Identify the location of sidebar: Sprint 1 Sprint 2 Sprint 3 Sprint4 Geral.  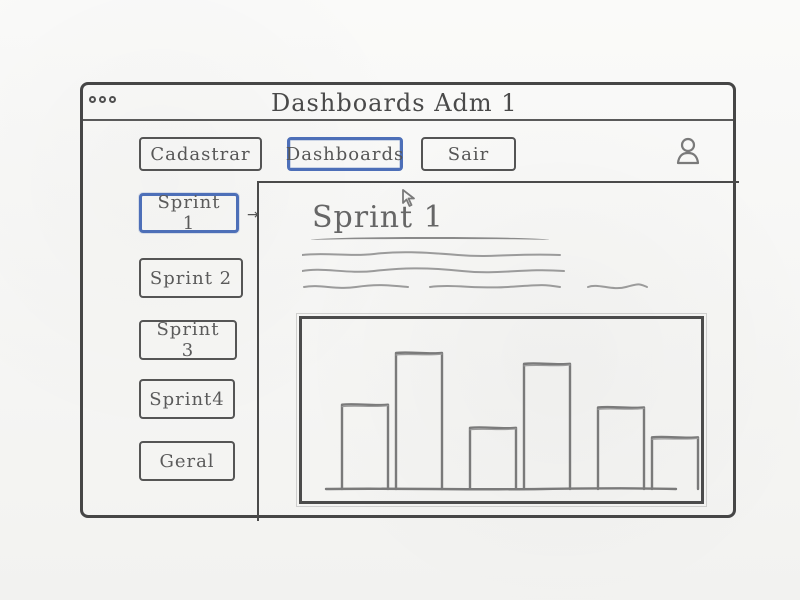
(171, 351).